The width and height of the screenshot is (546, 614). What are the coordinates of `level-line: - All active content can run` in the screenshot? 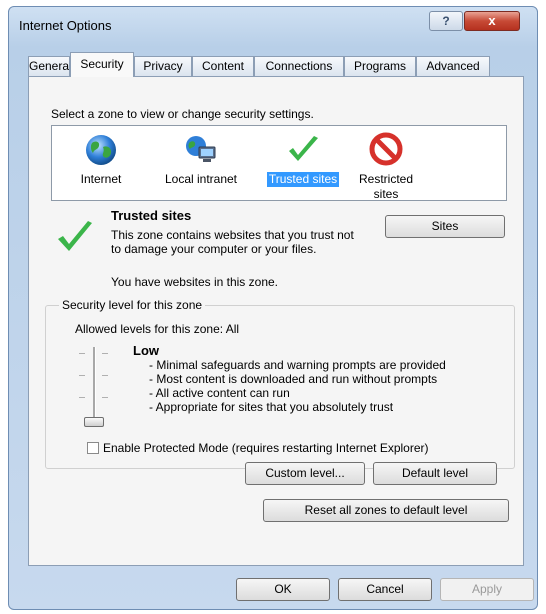 It's located at (219, 393).